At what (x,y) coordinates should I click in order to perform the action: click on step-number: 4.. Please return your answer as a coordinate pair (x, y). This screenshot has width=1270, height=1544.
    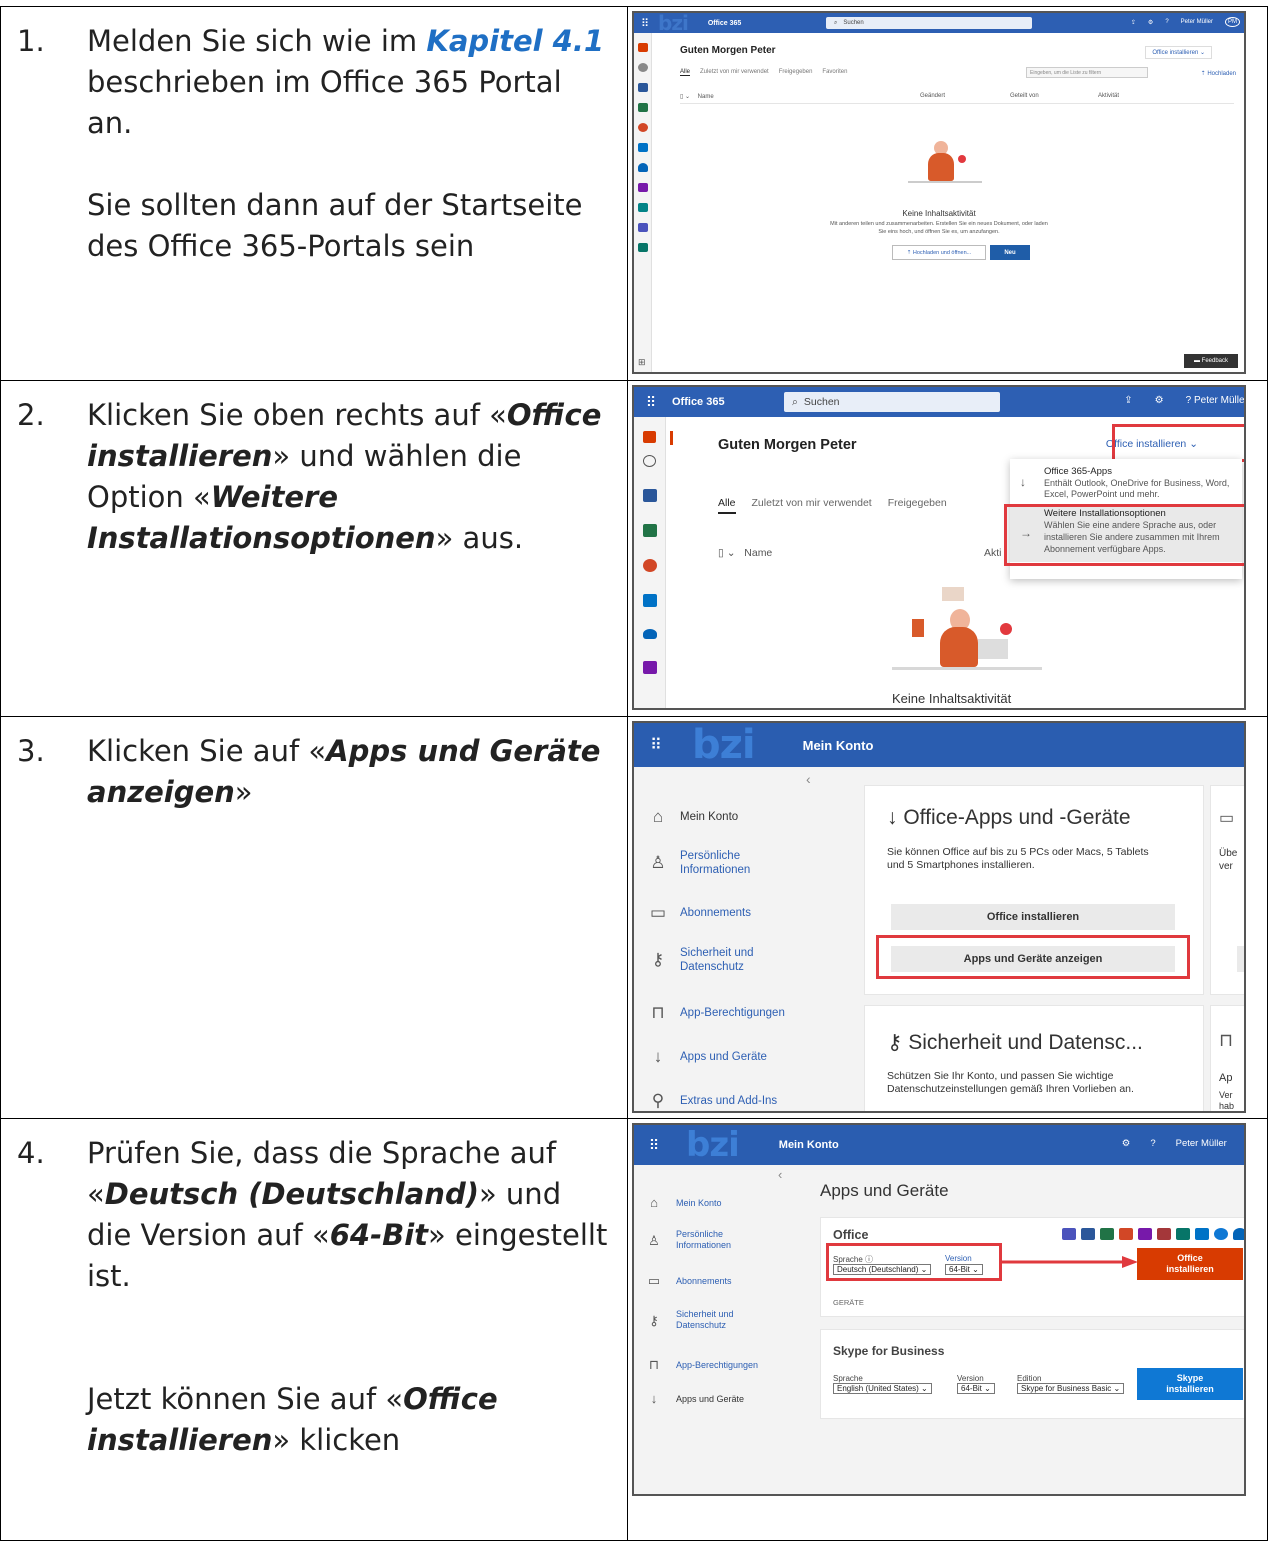
    Looking at the image, I should click on (31, 1153).